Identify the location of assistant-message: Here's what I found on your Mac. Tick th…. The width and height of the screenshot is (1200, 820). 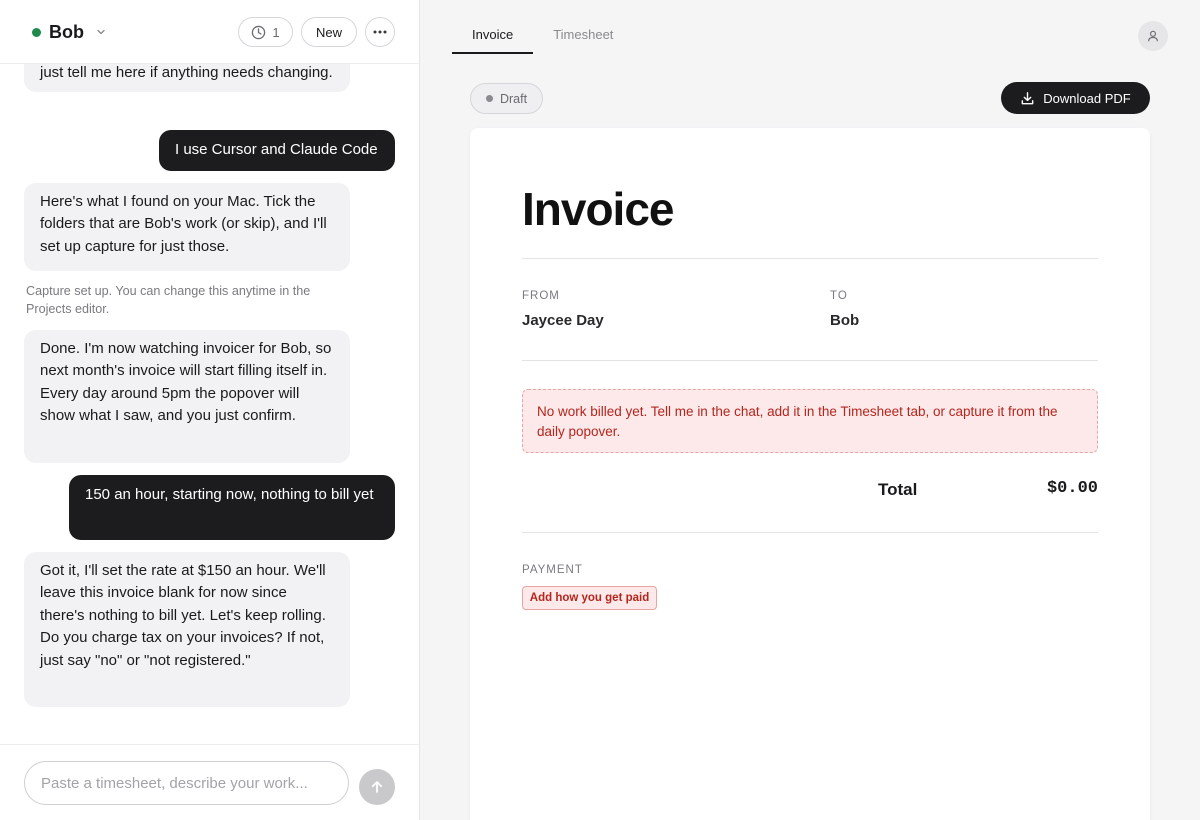
(187, 227).